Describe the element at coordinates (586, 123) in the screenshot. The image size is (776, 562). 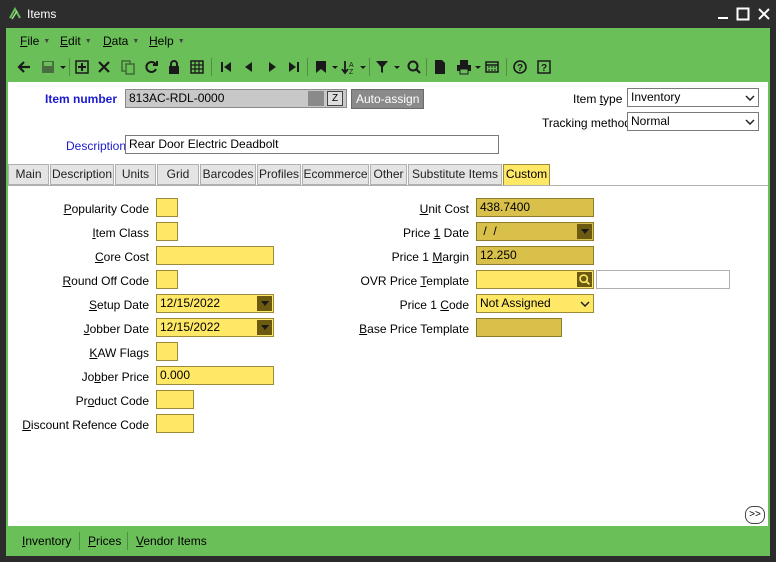
I see `tracking-method-label: Tracking method` at that location.